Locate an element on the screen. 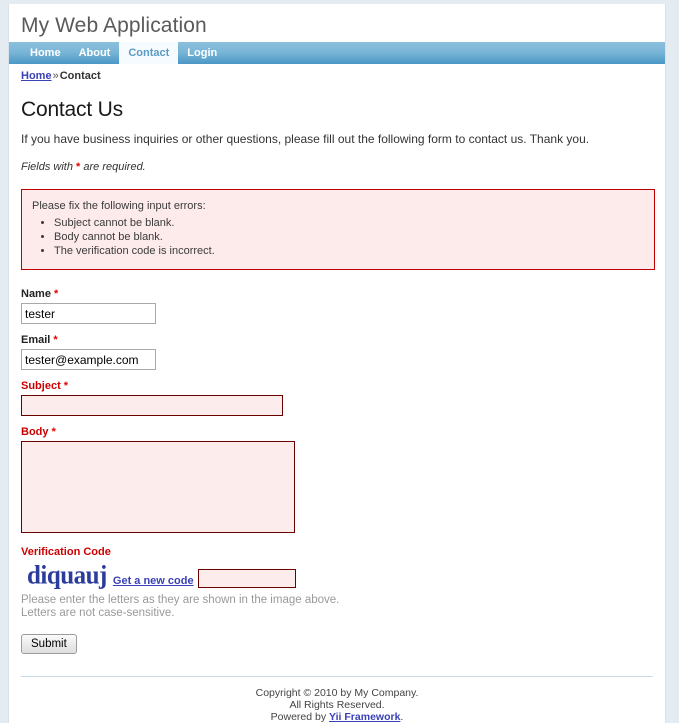  nav-item-about: About is located at coordinates (95, 53).